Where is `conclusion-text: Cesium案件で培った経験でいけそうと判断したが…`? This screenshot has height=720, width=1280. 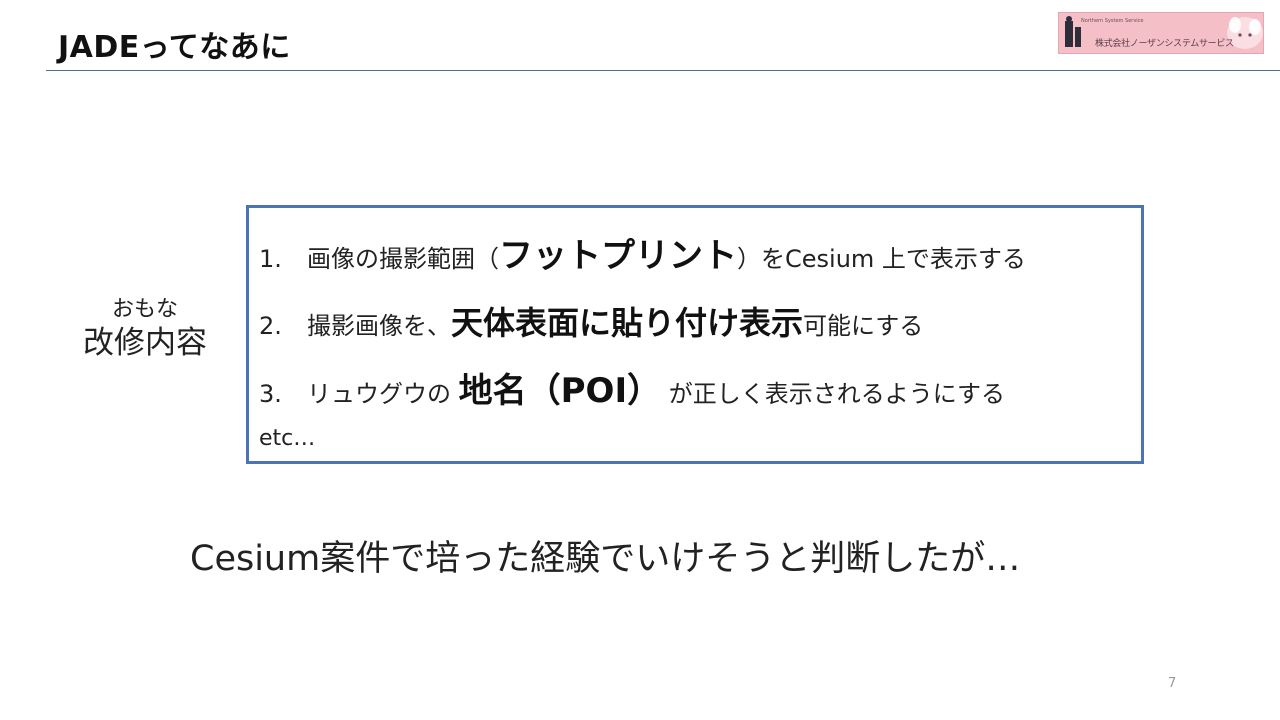
conclusion-text: Cesium案件で培った経験でいけそうと判断したが… is located at coordinates (605, 559).